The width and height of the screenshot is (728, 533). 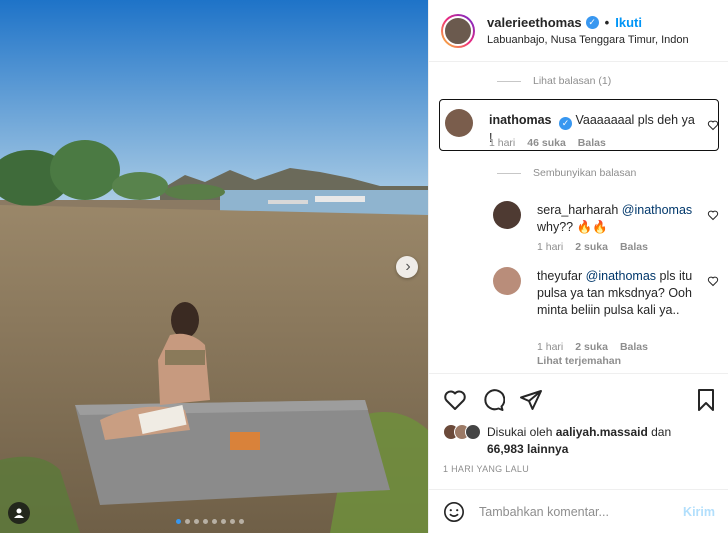 What do you see at coordinates (486, 469) in the screenshot?
I see `post-date: 1 HARI YANG LALU` at bounding box center [486, 469].